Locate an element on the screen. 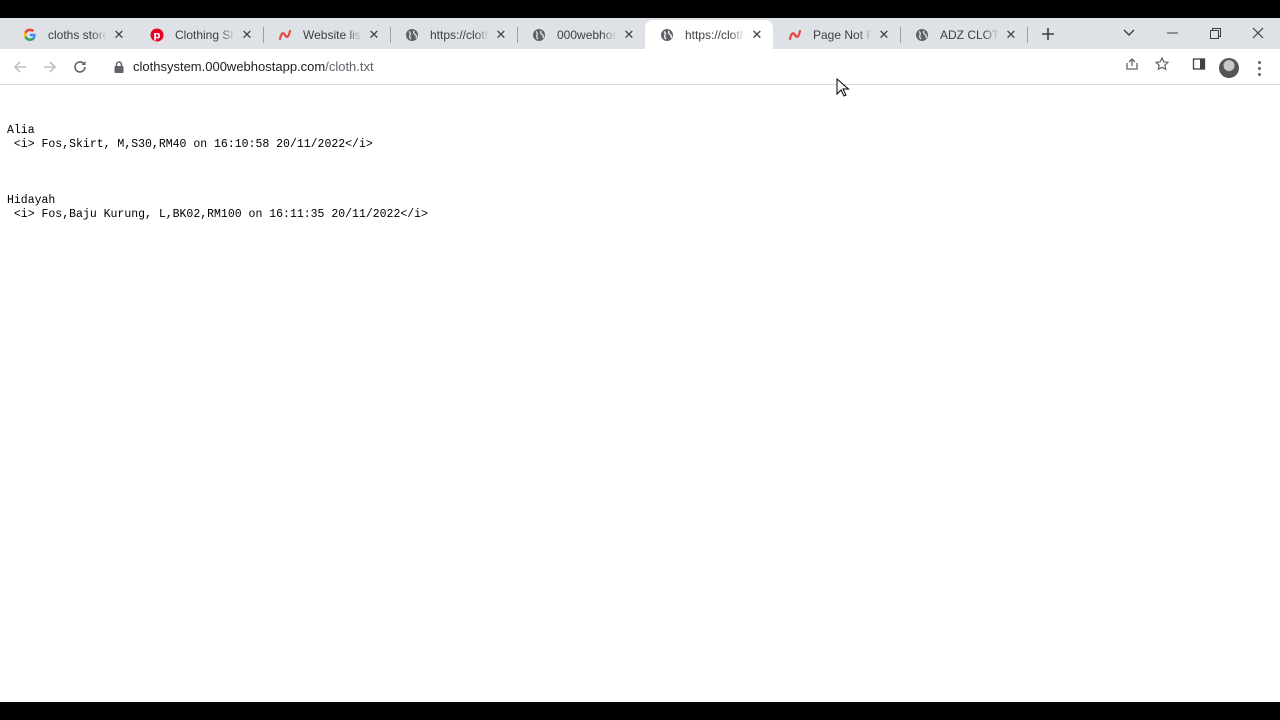  url-text: clothsystem.000webhostapp.com/cloth.txt is located at coordinates (253, 66).